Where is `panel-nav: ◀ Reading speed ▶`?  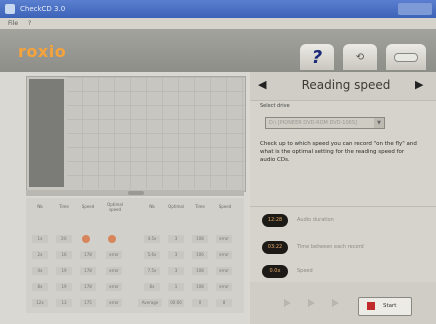 panel-nav: ◀ Reading speed ▶ is located at coordinates (343, 86).